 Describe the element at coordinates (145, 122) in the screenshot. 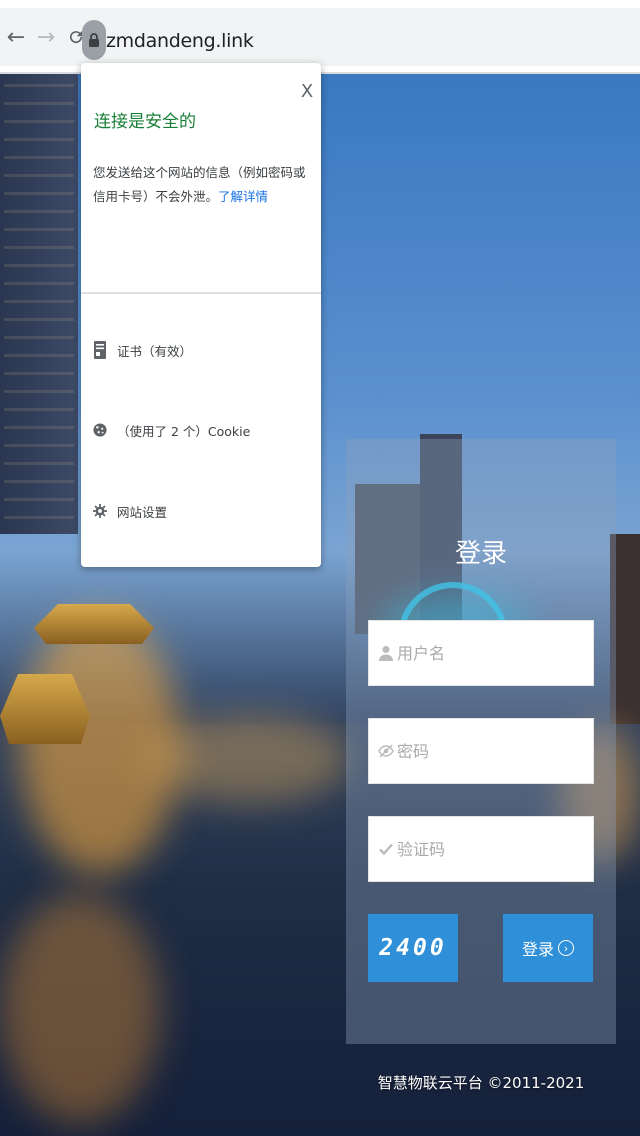

I see `popup-title: 连接是安全的` at that location.